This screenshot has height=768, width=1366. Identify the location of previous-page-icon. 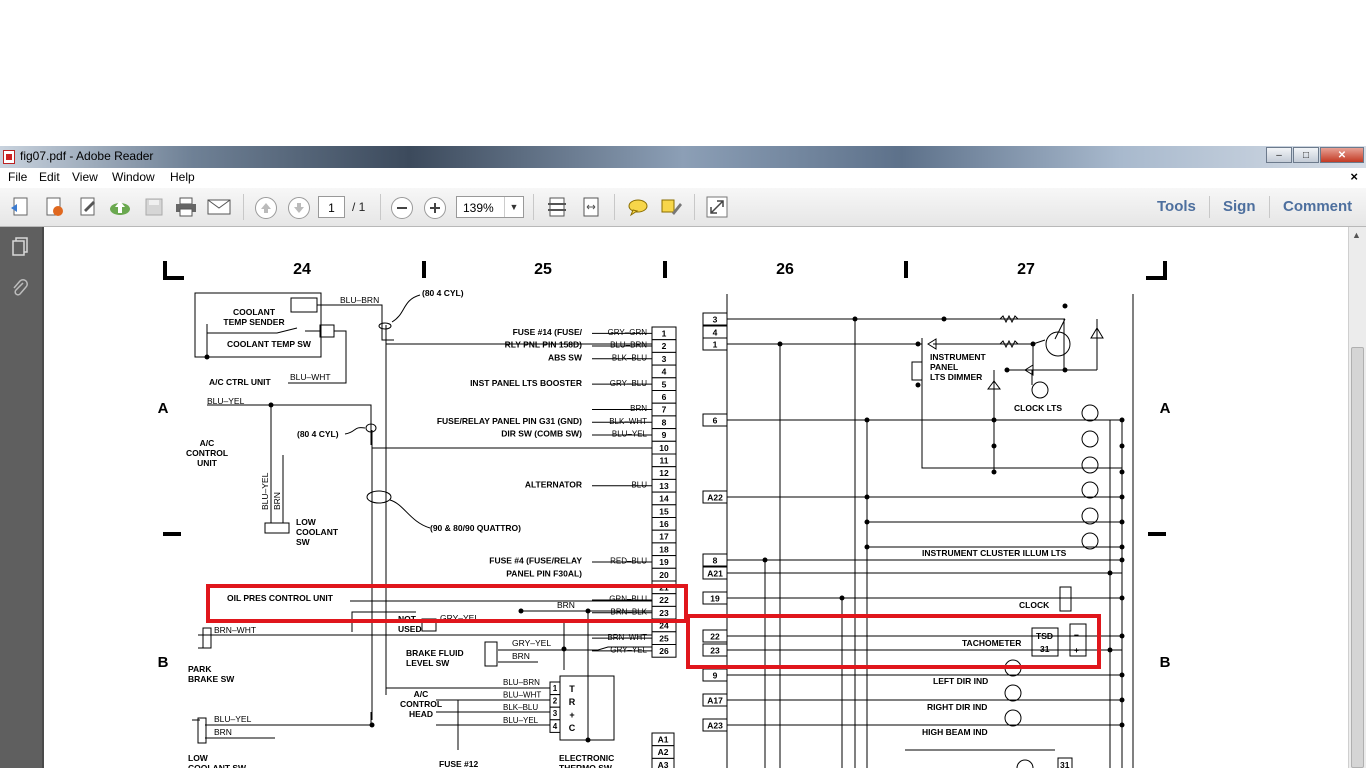
(266, 208).